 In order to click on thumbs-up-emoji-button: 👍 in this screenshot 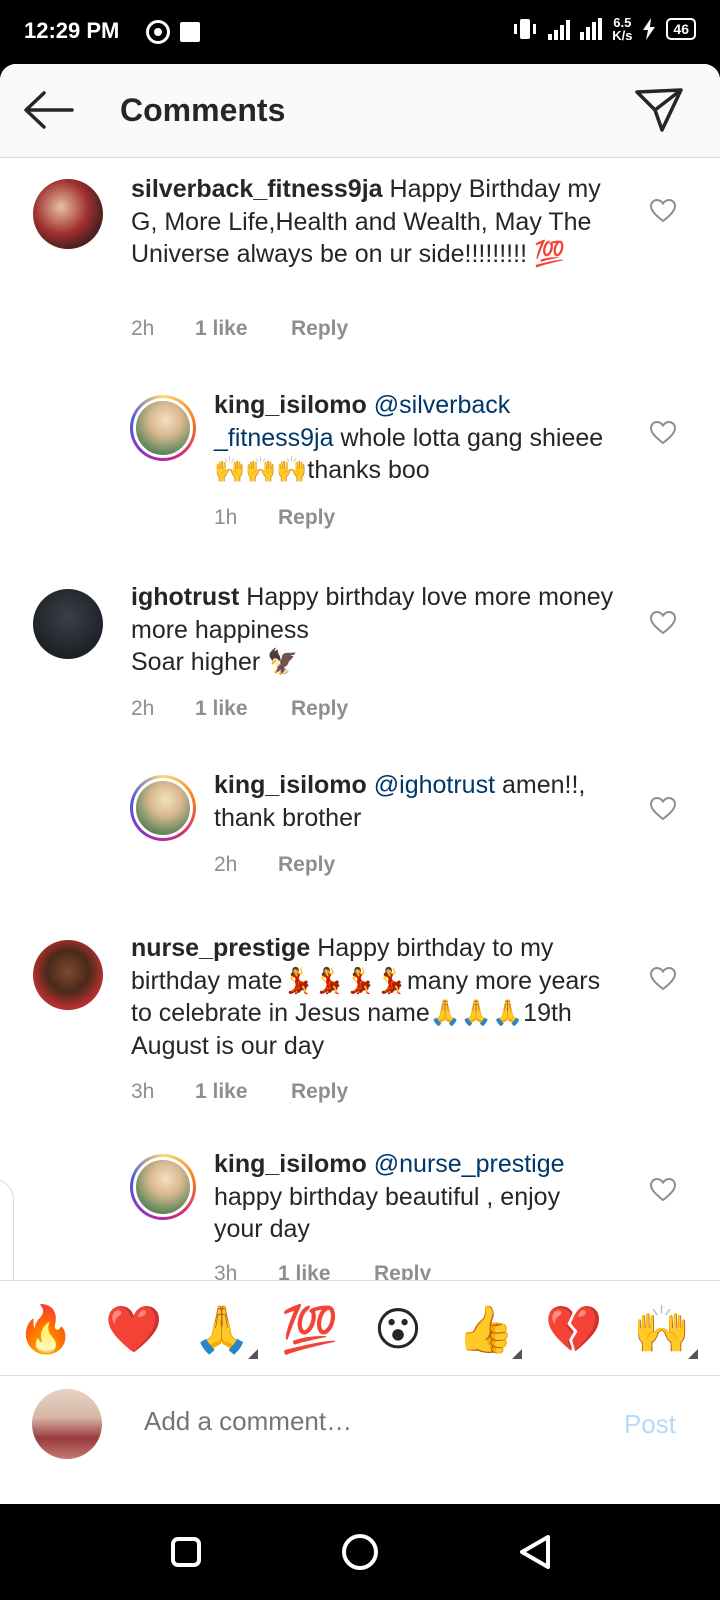, I will do `click(489, 1330)`.